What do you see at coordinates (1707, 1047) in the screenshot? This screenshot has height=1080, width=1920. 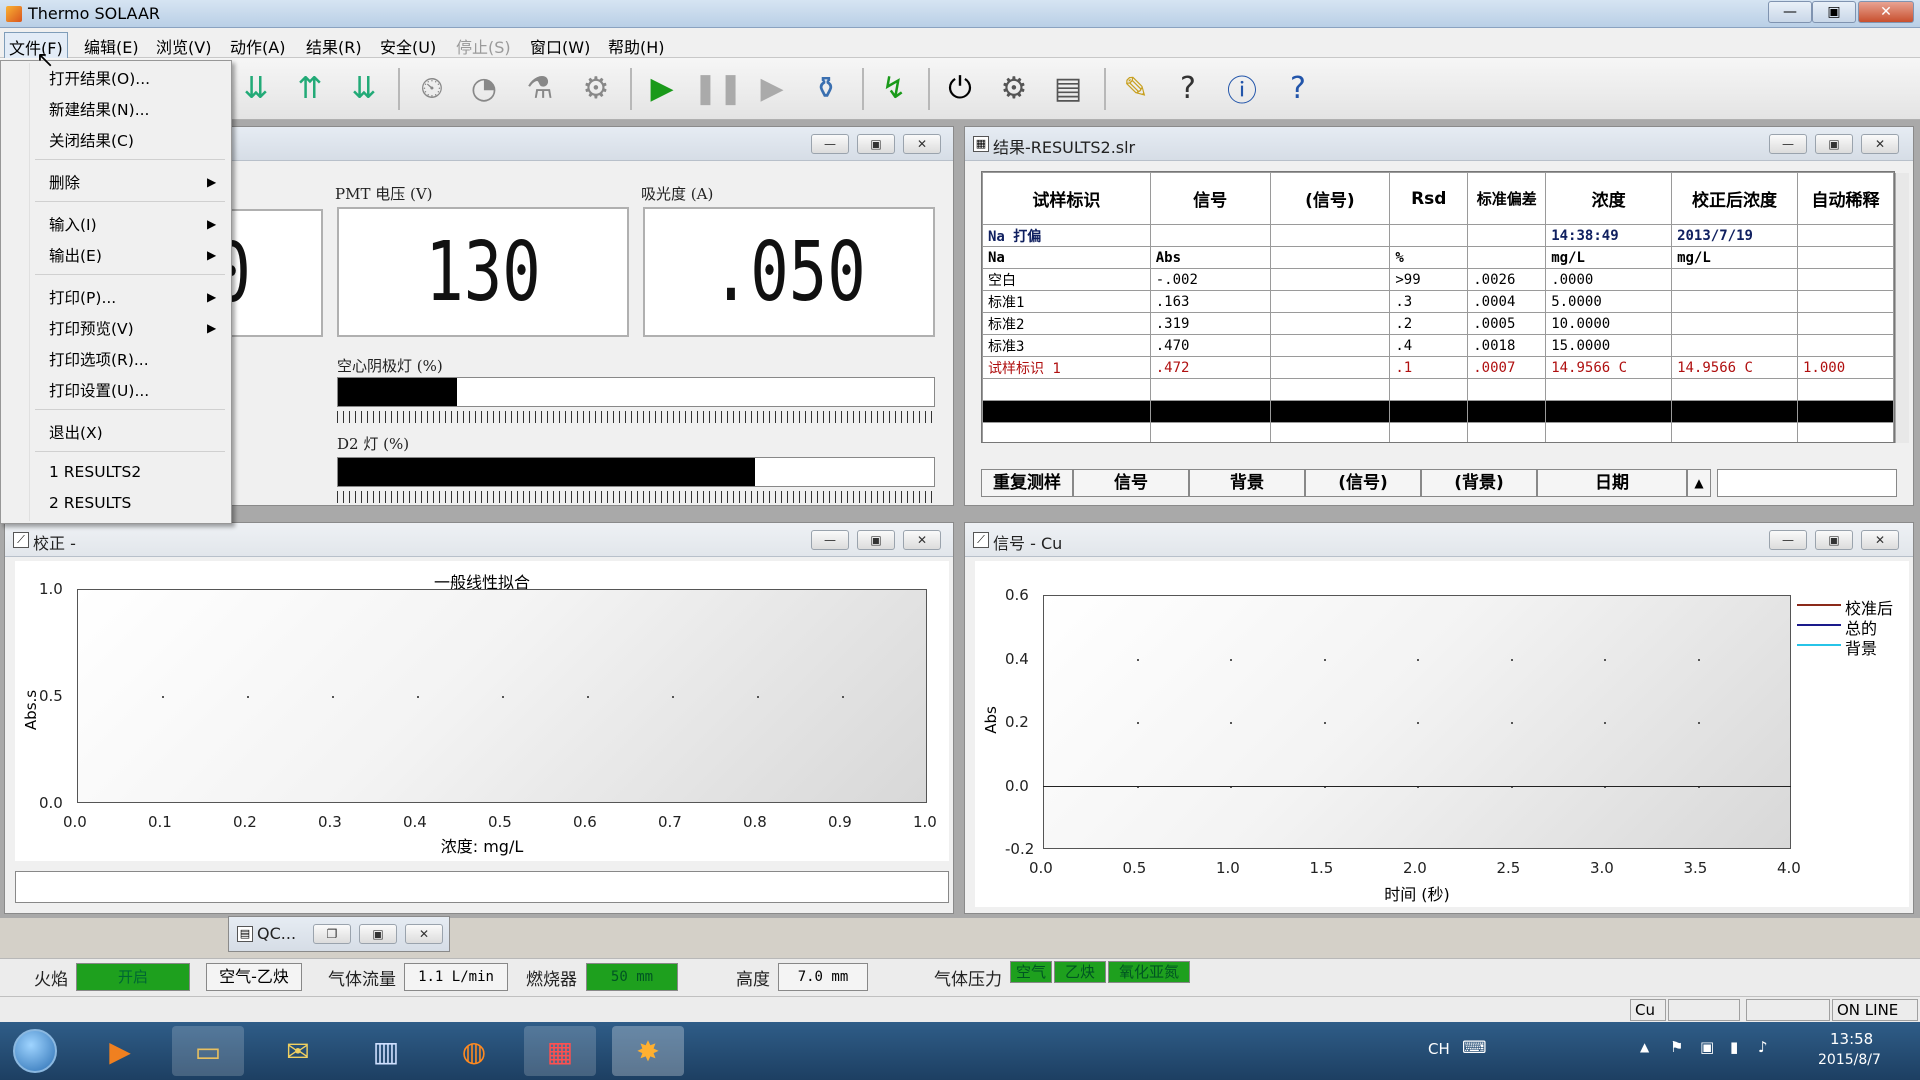 I see `device-icon: ▣` at bounding box center [1707, 1047].